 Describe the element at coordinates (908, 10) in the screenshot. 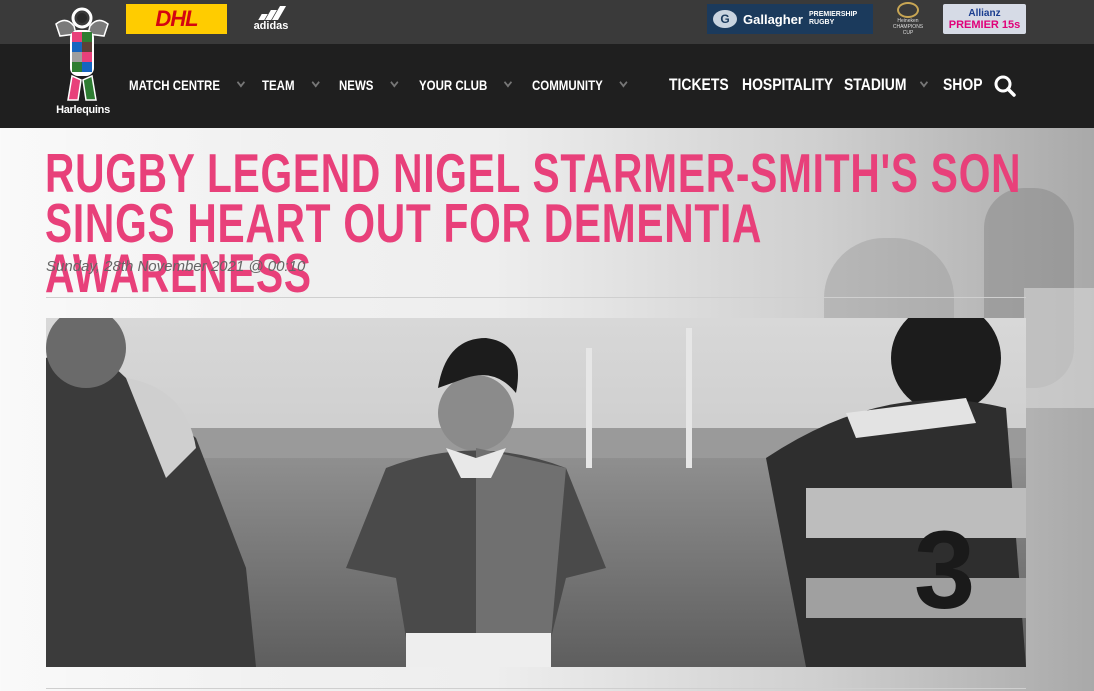

I see `champions-cup-star-icon` at that location.